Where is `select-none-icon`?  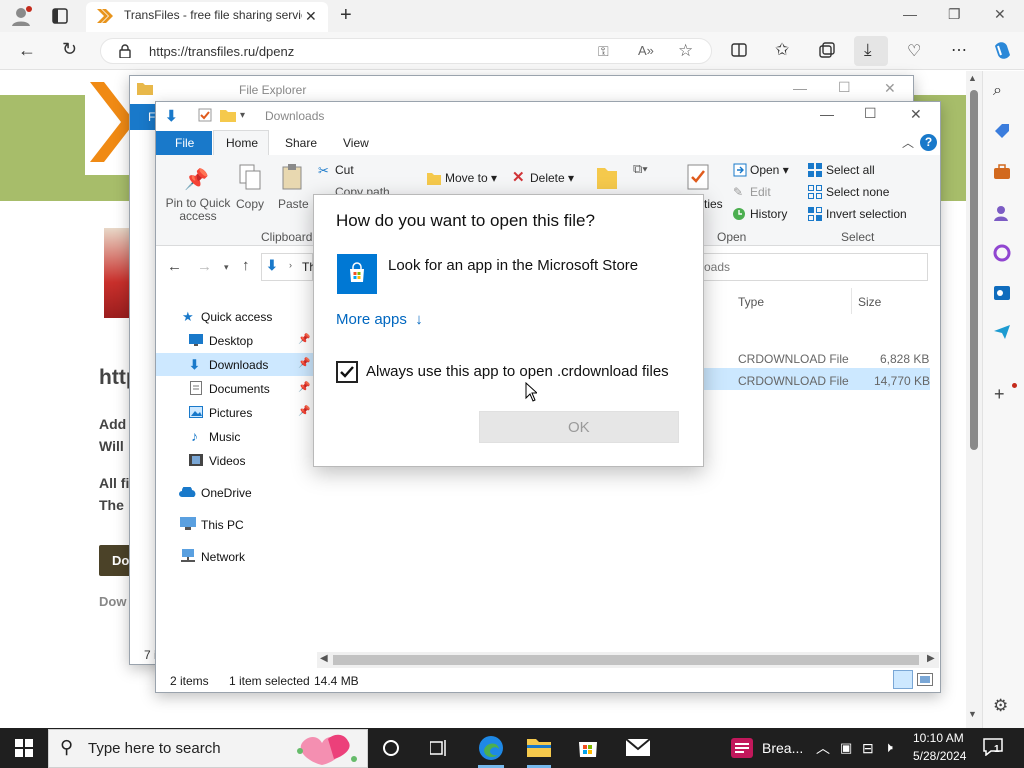
select-none-icon is located at coordinates (815, 192).